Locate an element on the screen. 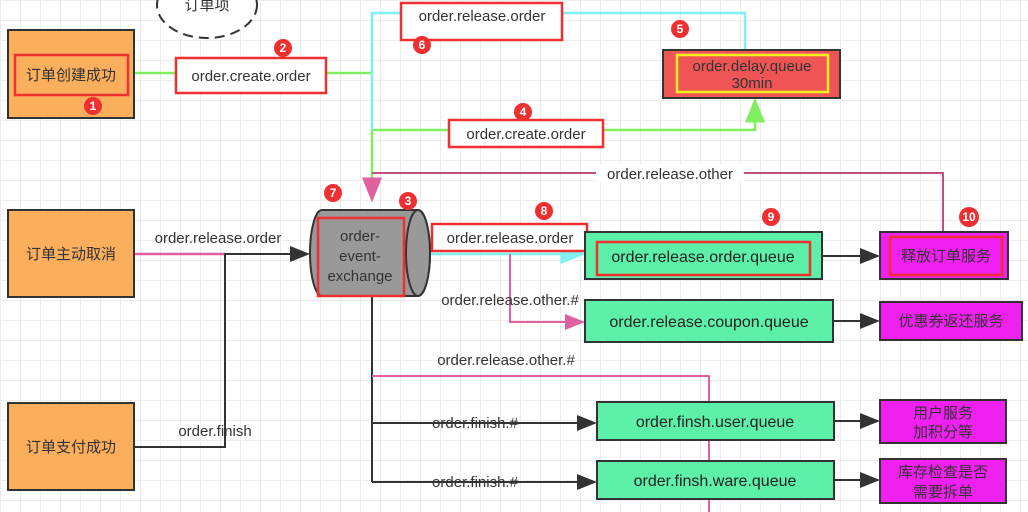 This screenshot has height=512, width=1028. producer-order-created: 订单创建成功 is located at coordinates (71, 74).